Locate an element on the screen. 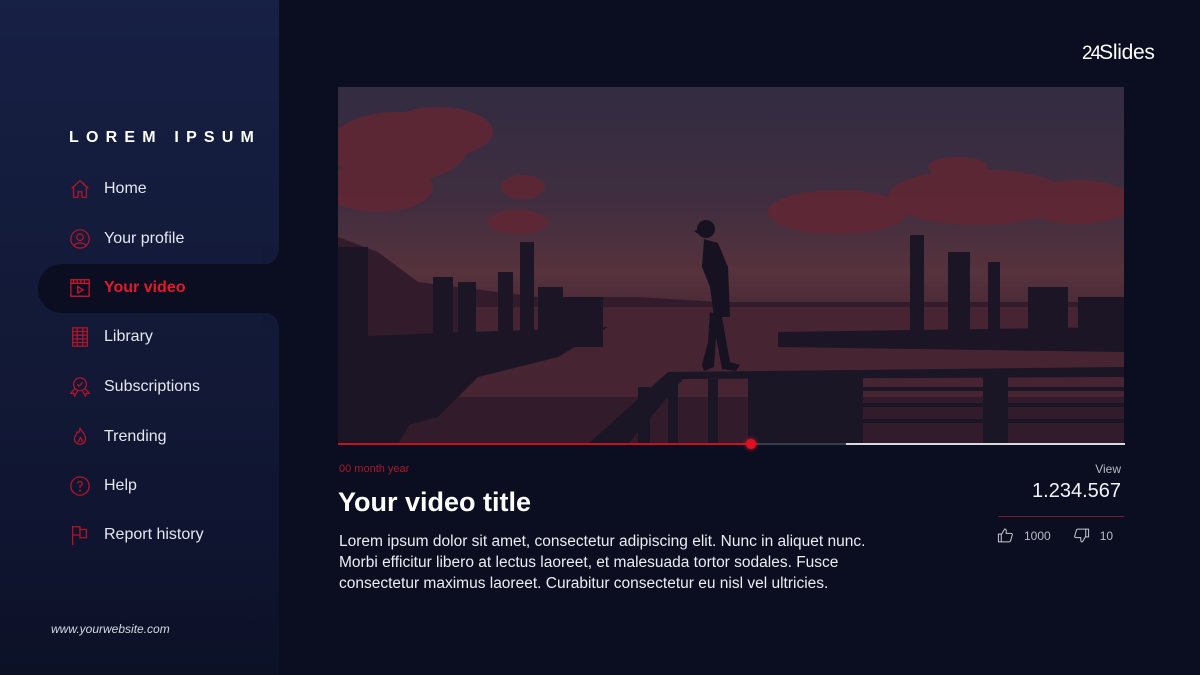 The width and height of the screenshot is (1200, 675). sidebar-item-trending: Trending is located at coordinates (160, 437).